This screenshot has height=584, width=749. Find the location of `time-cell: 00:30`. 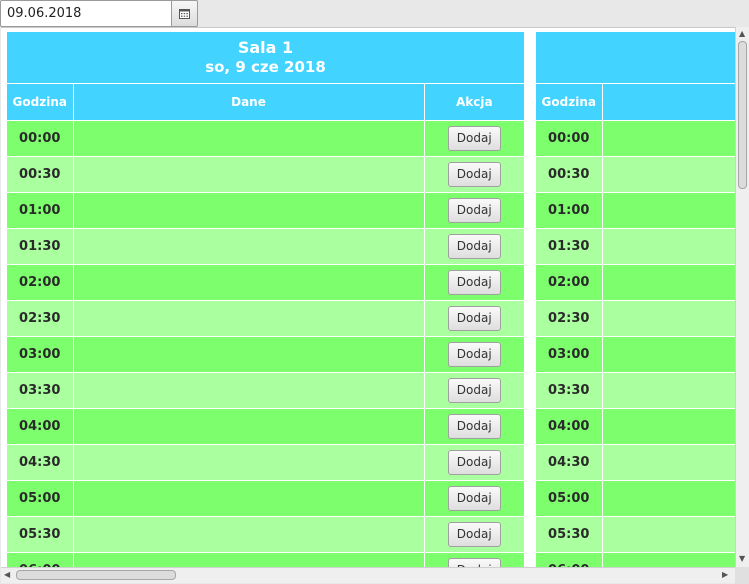

time-cell: 00:30 is located at coordinates (569, 174).